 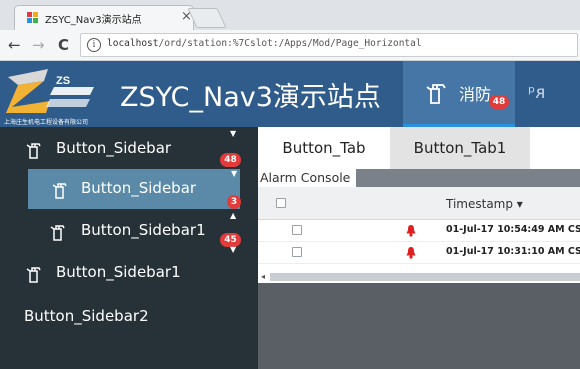 What do you see at coordinates (86, 316) in the screenshot?
I see `sidebar-item-label: Button_Sidebar2` at bounding box center [86, 316].